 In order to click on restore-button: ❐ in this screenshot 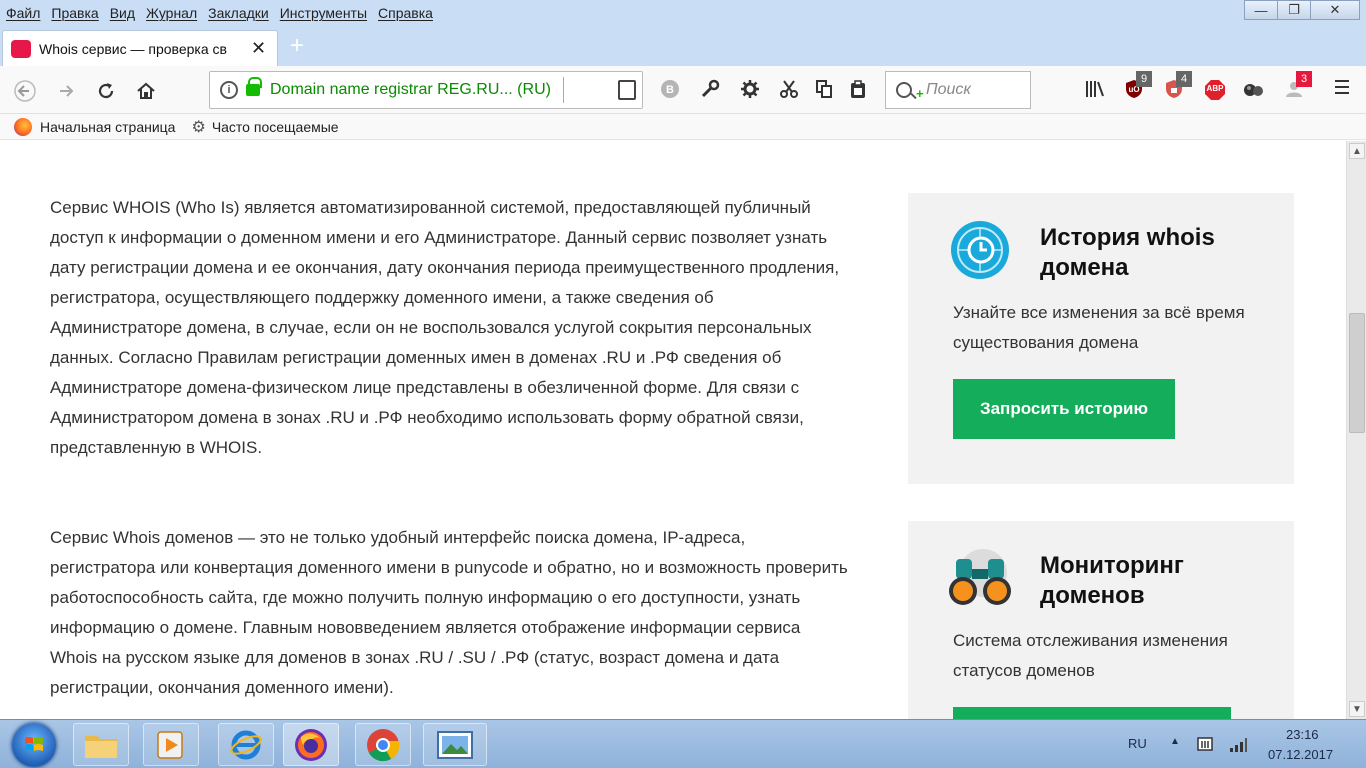, I will do `click(1294, 10)`.